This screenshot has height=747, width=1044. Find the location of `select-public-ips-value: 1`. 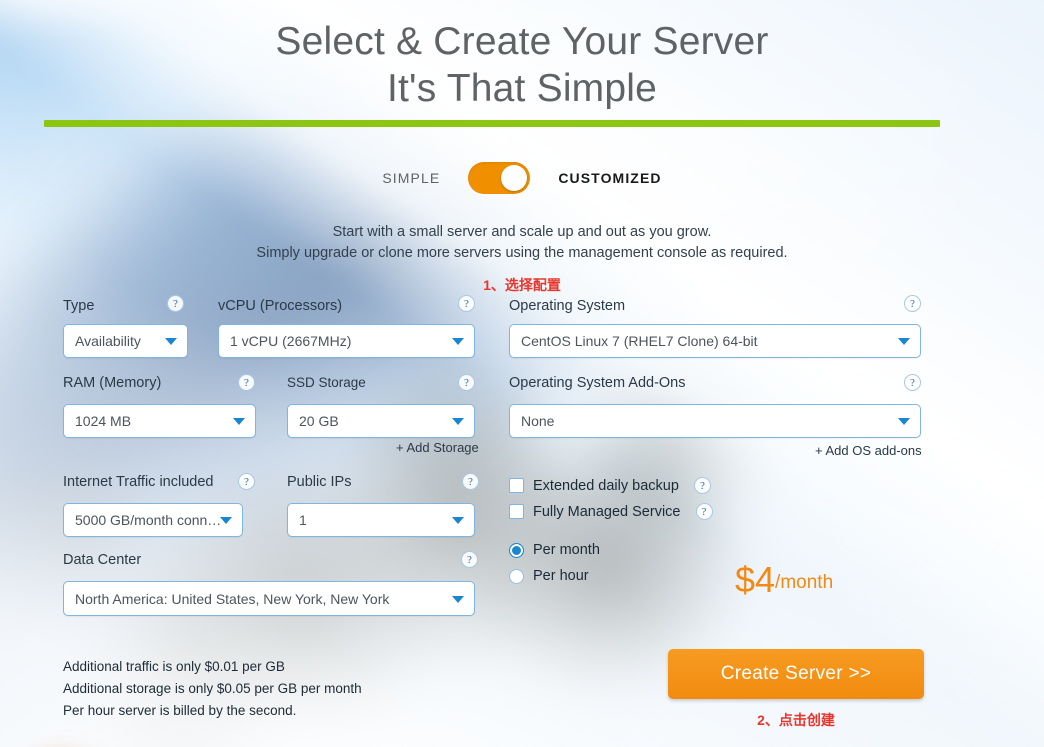

select-public-ips-value: 1 is located at coordinates (303, 520).